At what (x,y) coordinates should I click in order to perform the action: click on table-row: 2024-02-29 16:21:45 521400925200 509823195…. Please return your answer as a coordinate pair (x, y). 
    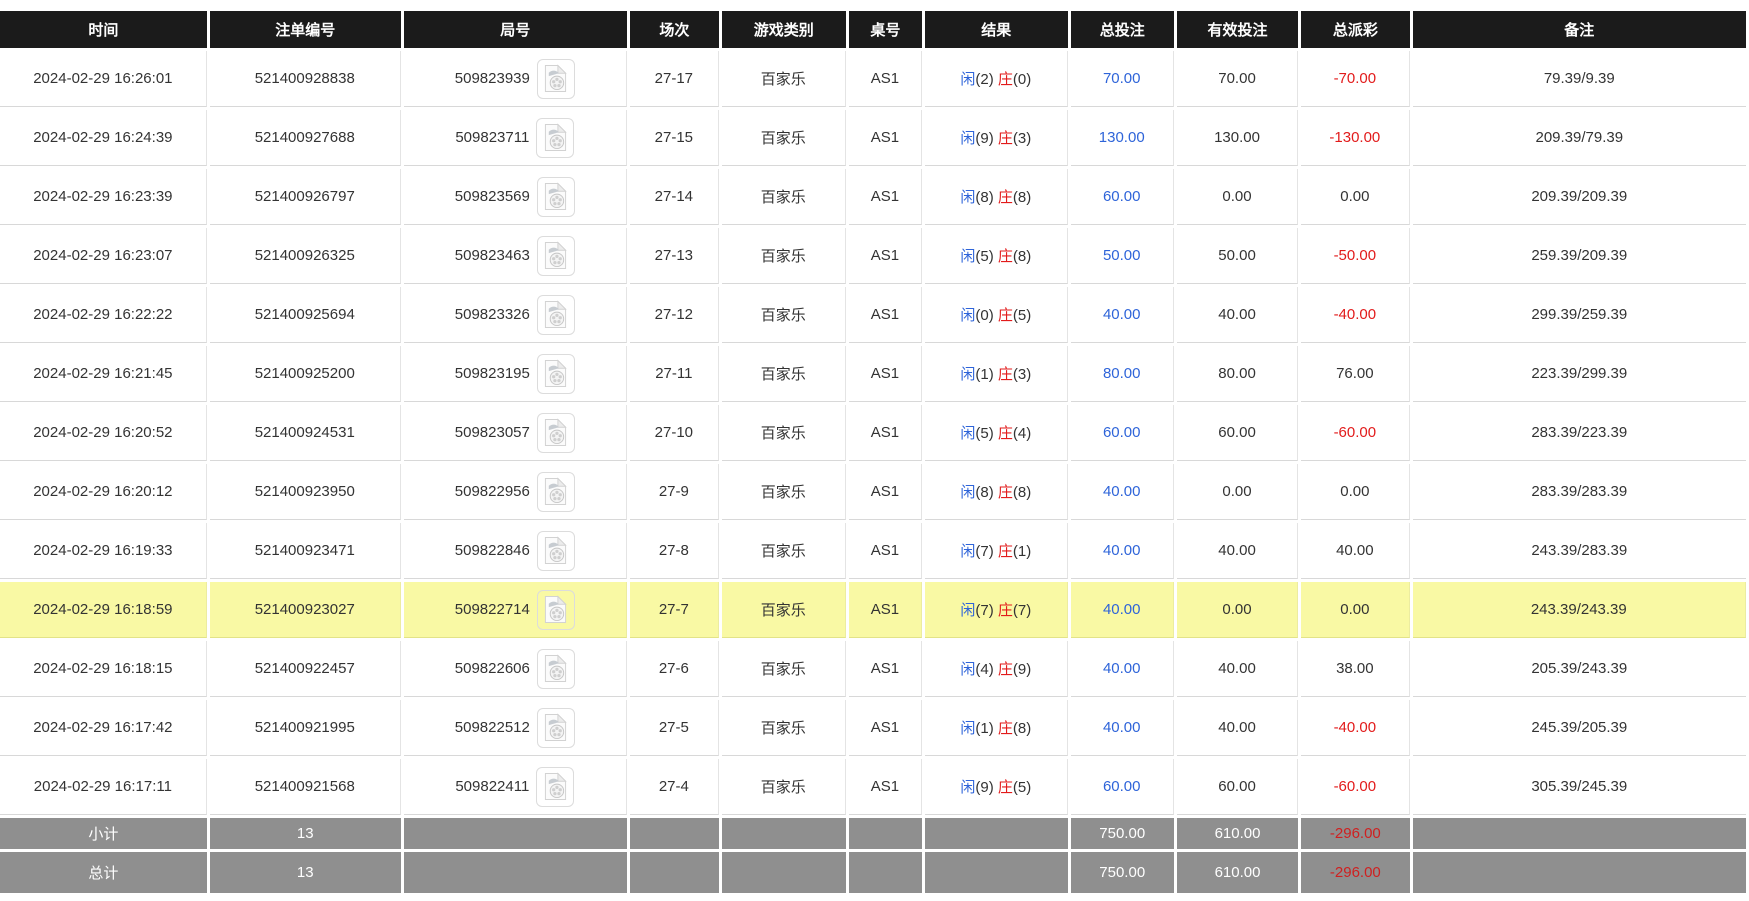
    Looking at the image, I should click on (873, 374).